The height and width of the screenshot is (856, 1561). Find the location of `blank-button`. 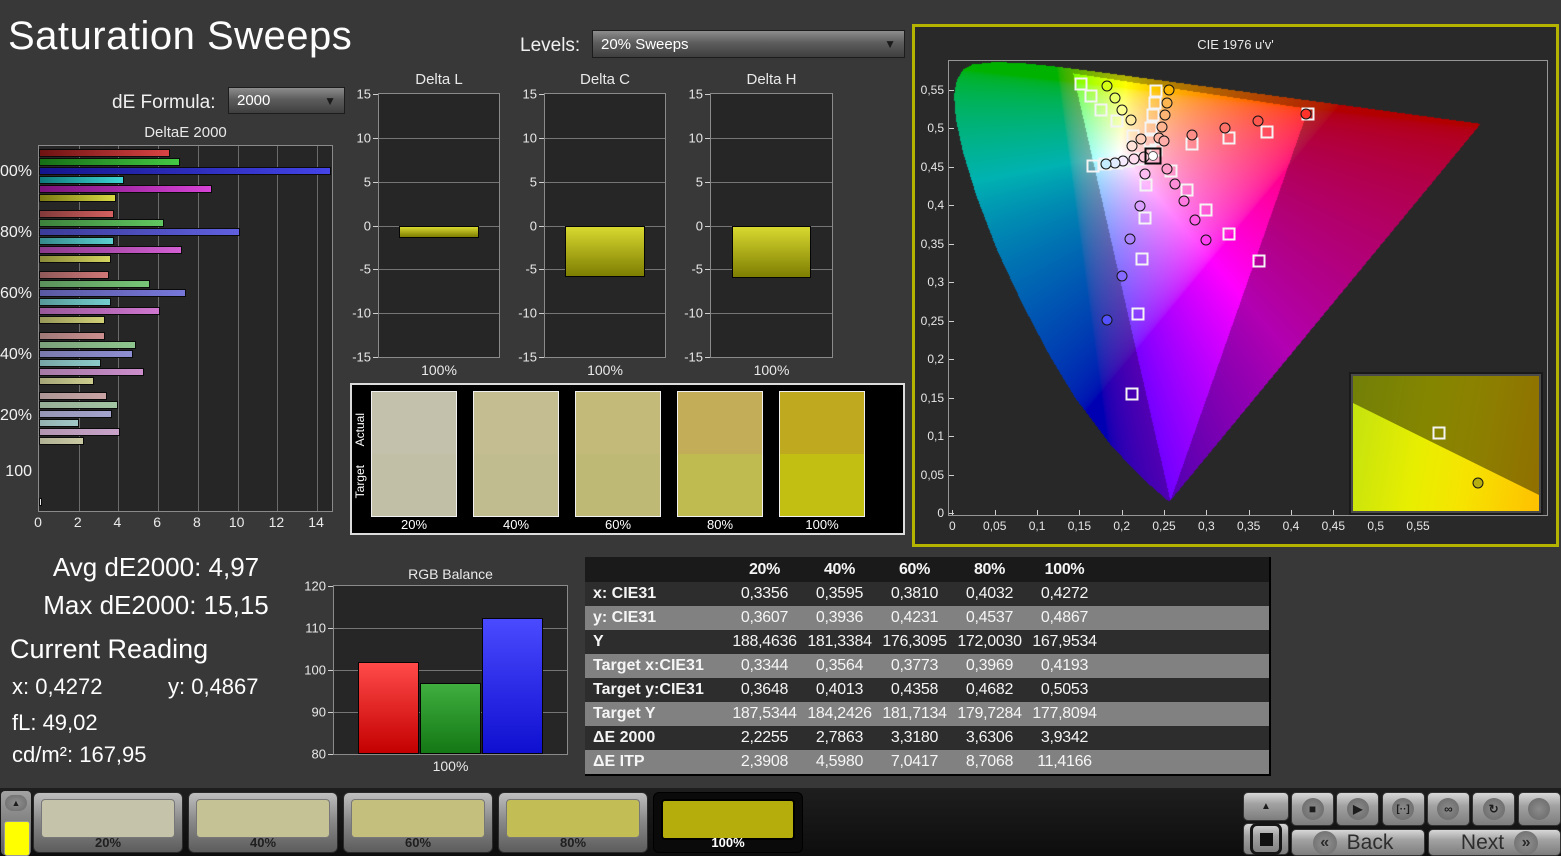

blank-button is located at coordinates (1539, 809).